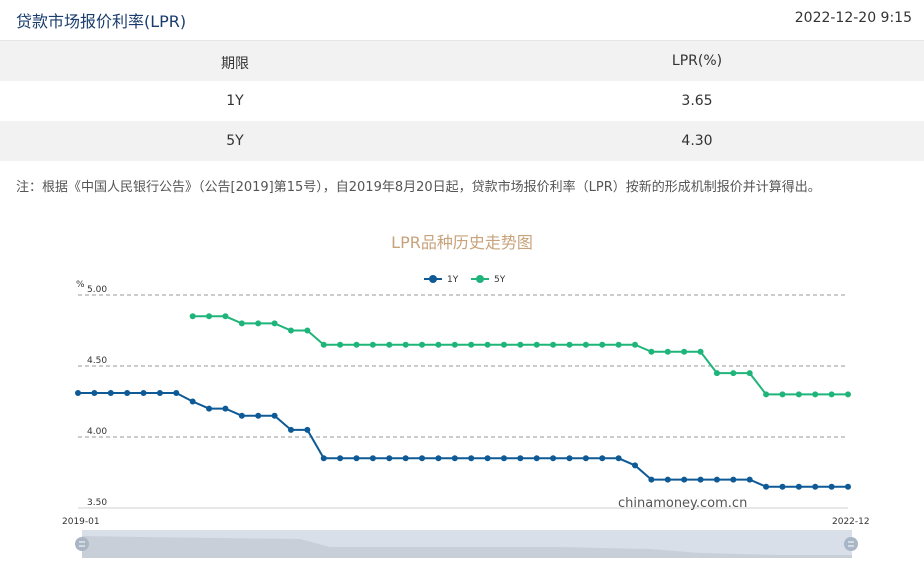 The image size is (924, 574). What do you see at coordinates (81, 522) in the screenshot?
I see `x-axis-start-label: 2019-01` at bounding box center [81, 522].